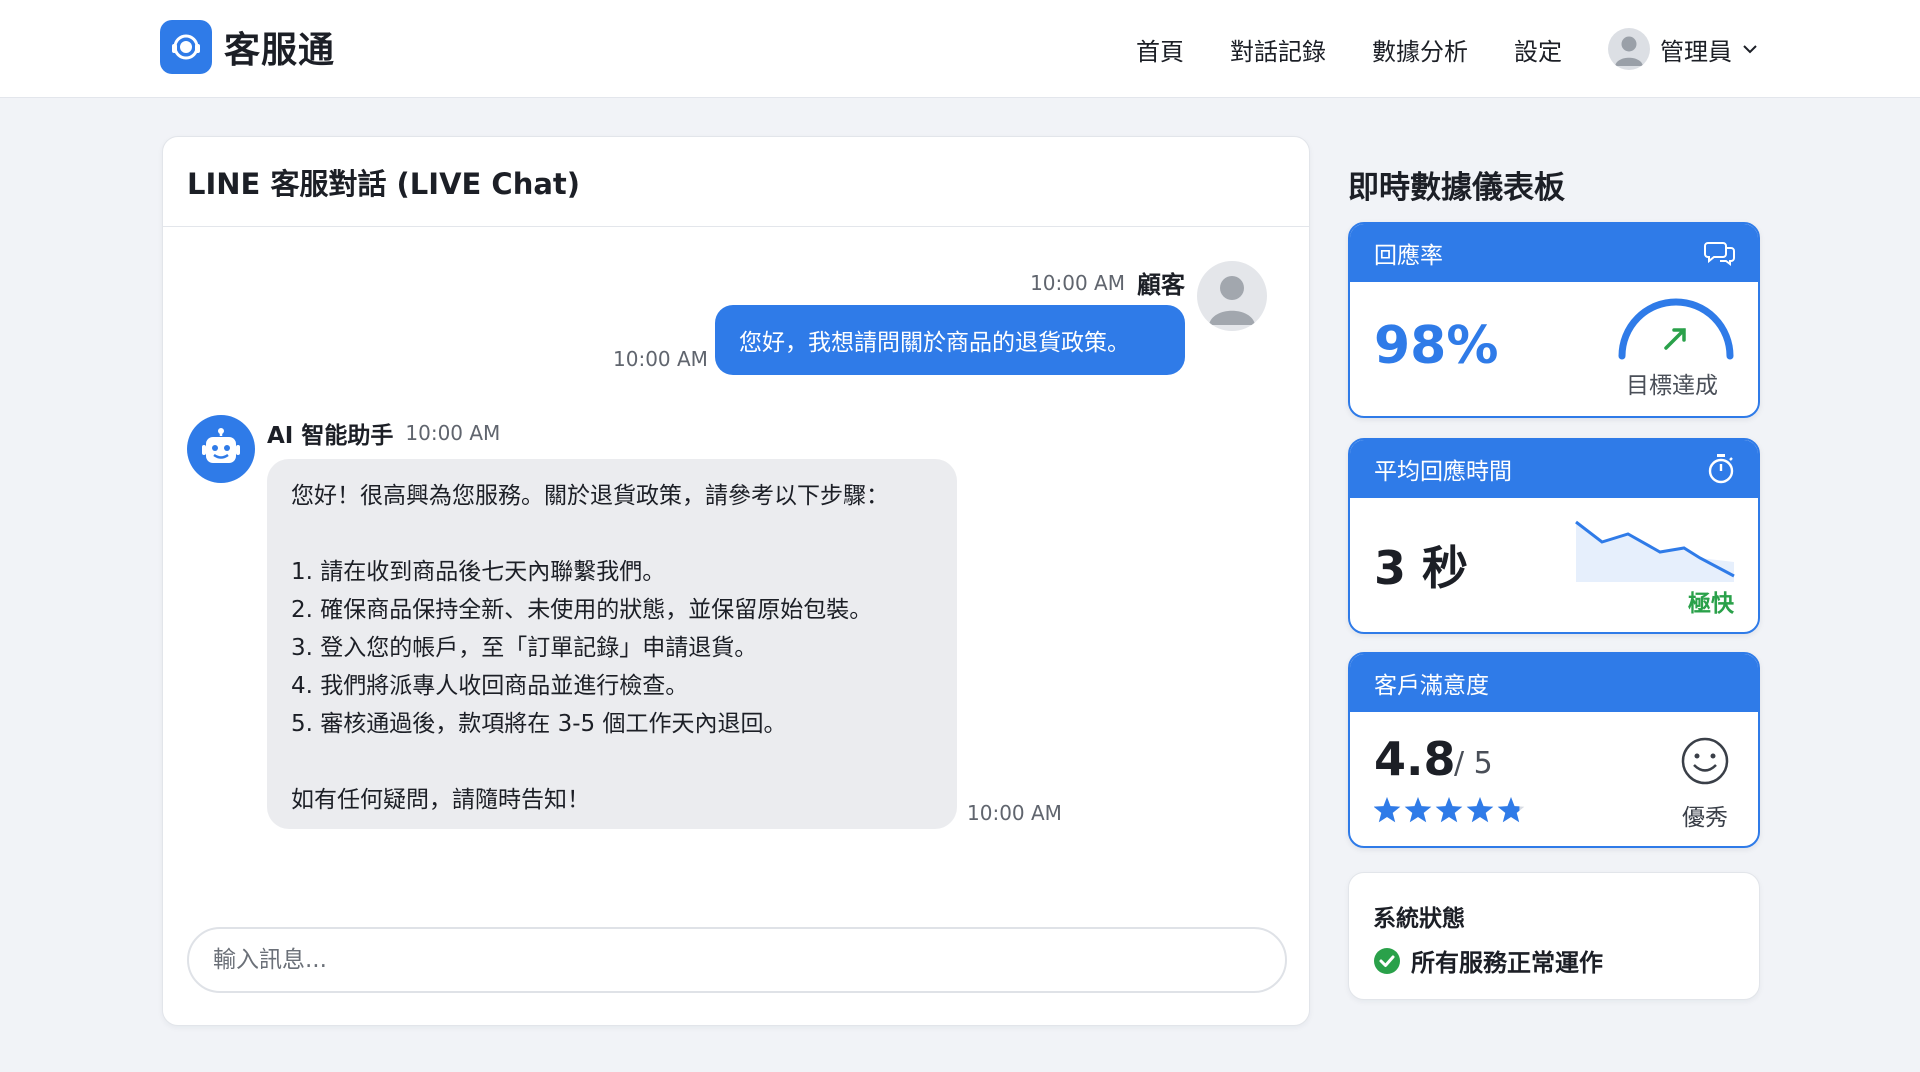 The width and height of the screenshot is (1920, 1072). I want to click on customer-message-text: 您好，我想請問關於商品的退貨政策。, so click(934, 343).